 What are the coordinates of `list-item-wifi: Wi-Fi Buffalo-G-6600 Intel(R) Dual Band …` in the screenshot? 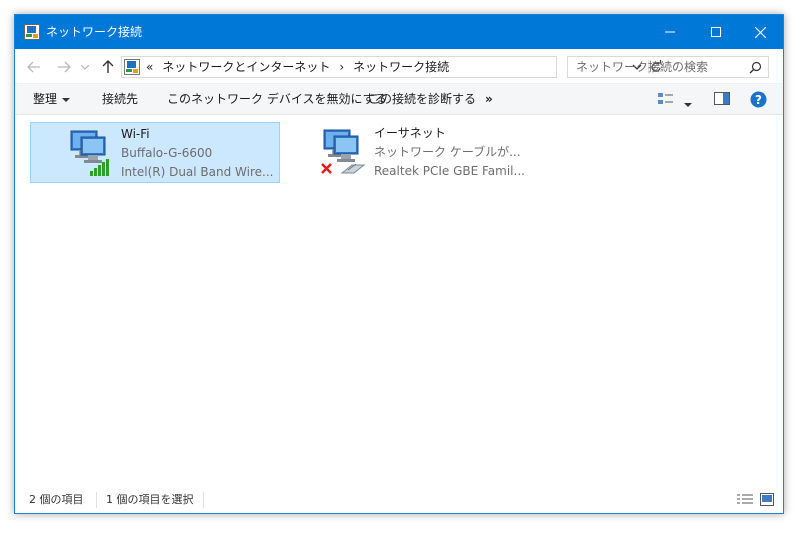 It's located at (155, 152).